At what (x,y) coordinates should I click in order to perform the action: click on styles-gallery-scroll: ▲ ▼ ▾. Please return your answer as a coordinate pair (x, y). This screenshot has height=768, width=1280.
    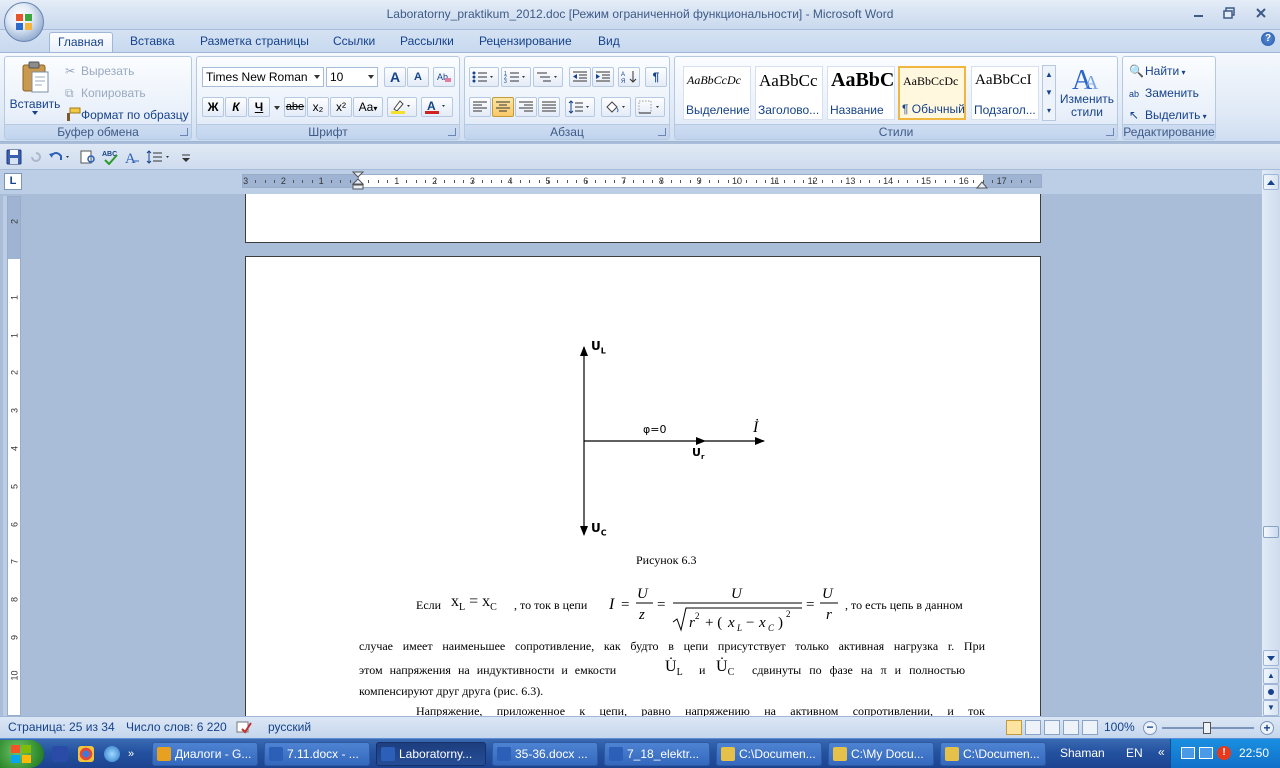
    Looking at the image, I should click on (1049, 93).